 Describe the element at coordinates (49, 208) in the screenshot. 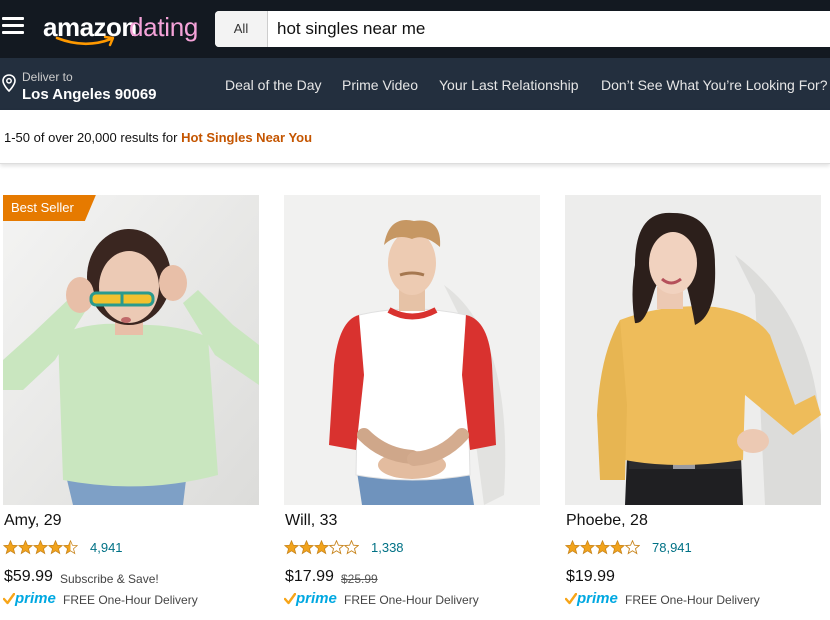

I see `best-seller-badge: Best Seller` at that location.